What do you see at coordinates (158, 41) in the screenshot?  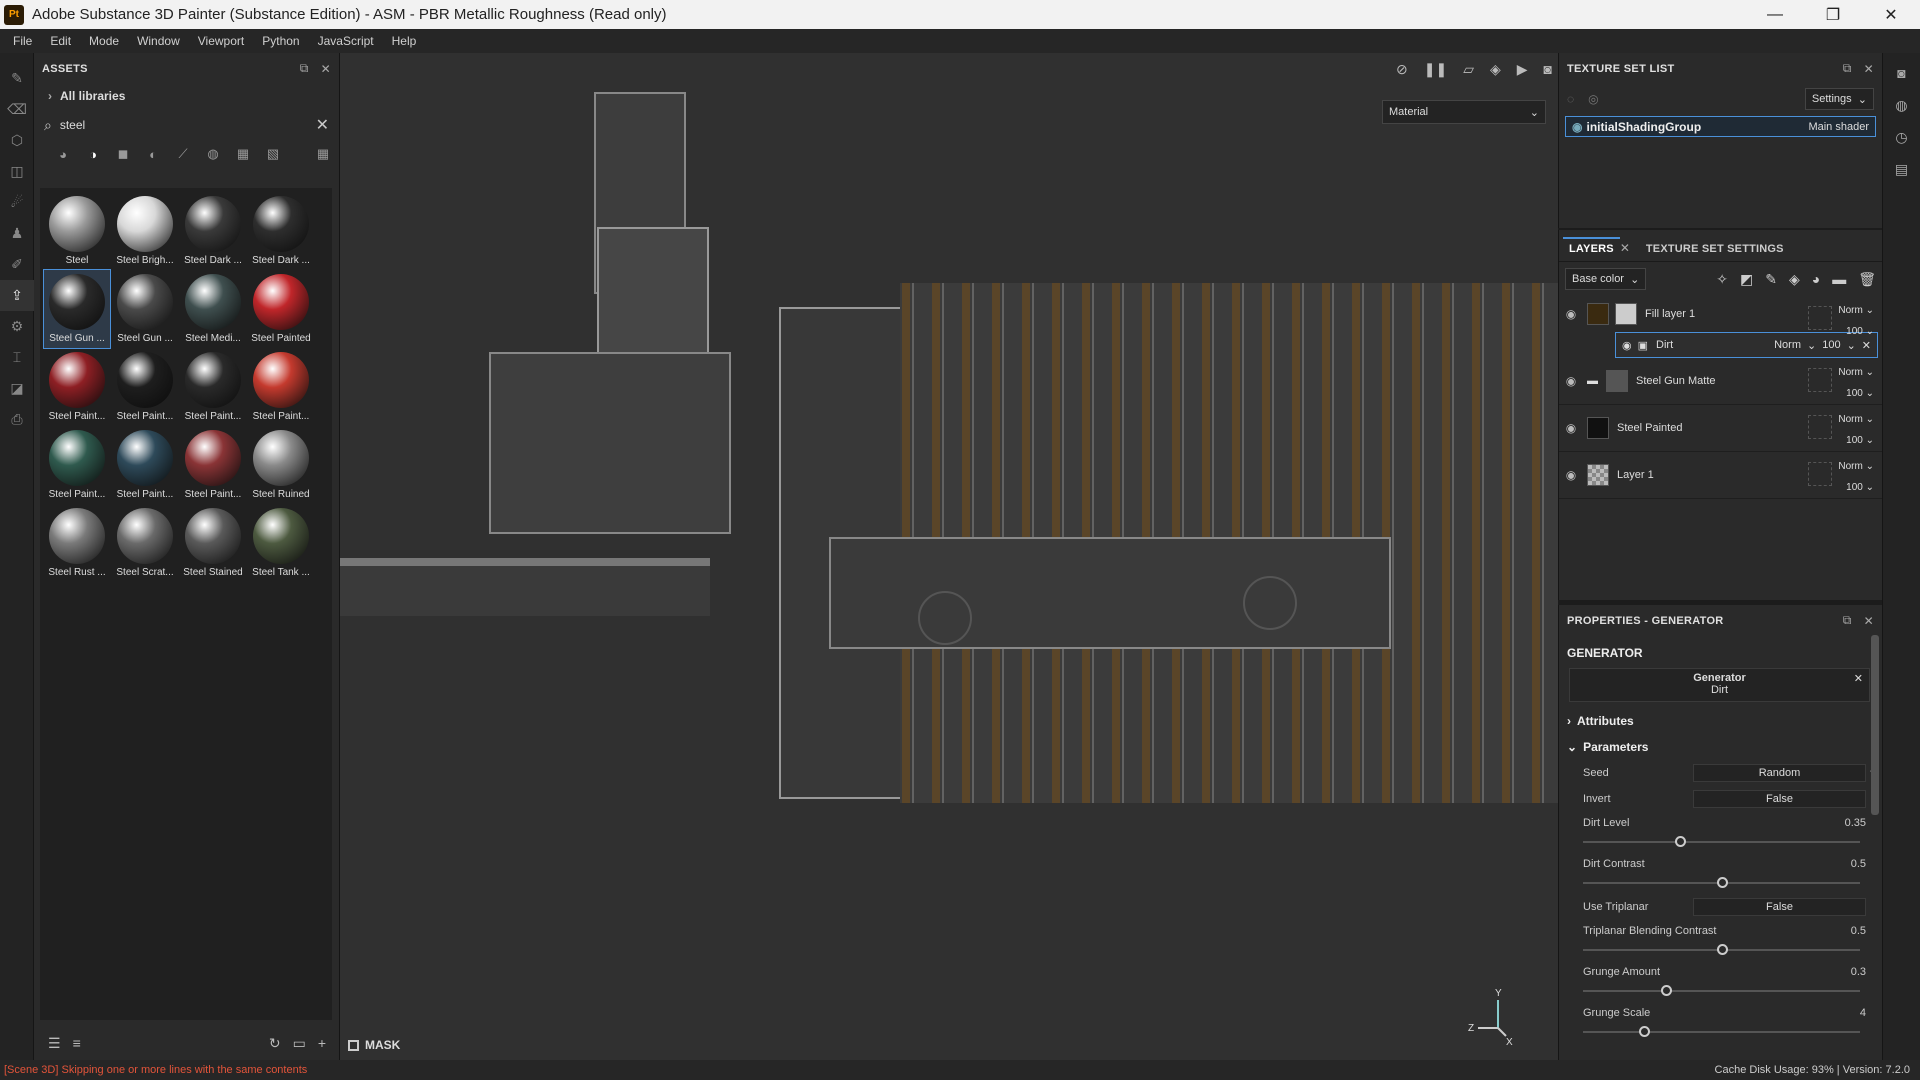 I see `menu-window: Window` at bounding box center [158, 41].